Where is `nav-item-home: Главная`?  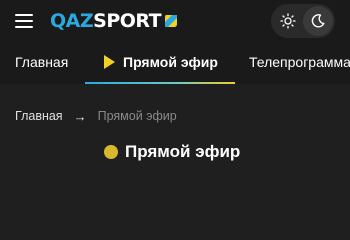 nav-item-home: Главная is located at coordinates (41, 62).